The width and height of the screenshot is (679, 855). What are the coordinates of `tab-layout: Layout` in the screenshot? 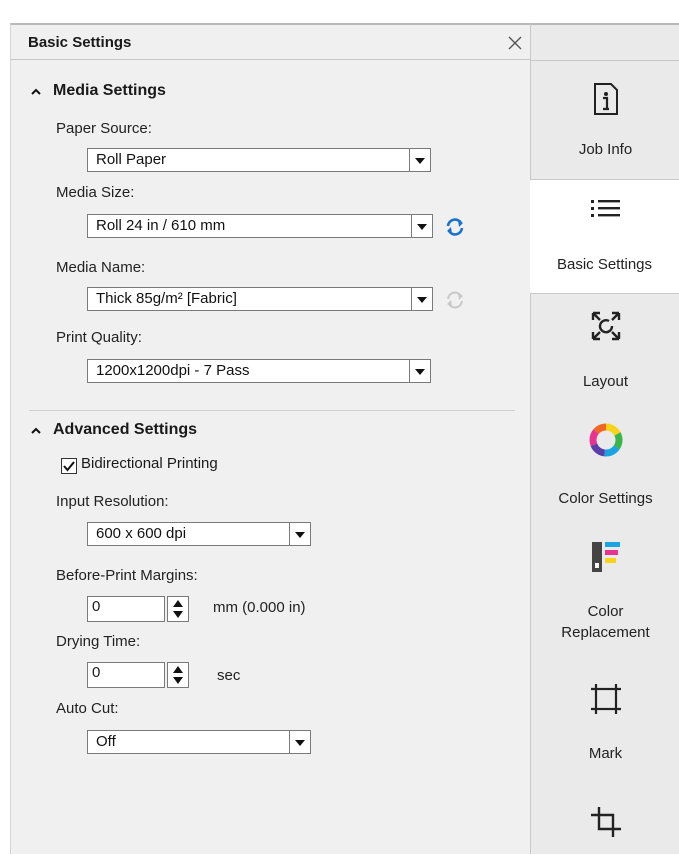 It's located at (605, 349).